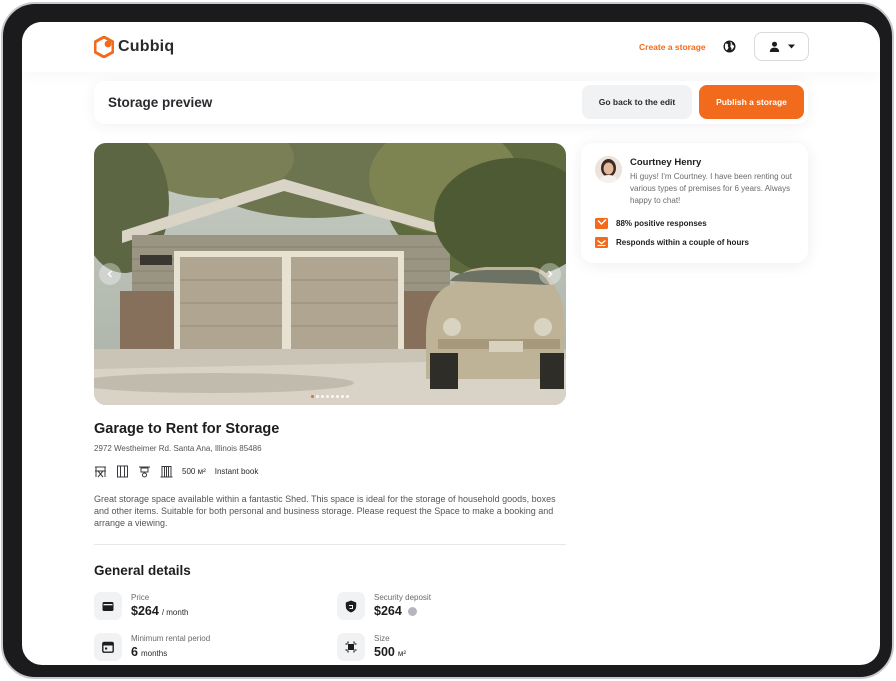 This screenshot has width=896, height=681. Describe the element at coordinates (412, 611) in the screenshot. I see `info-icon` at that location.